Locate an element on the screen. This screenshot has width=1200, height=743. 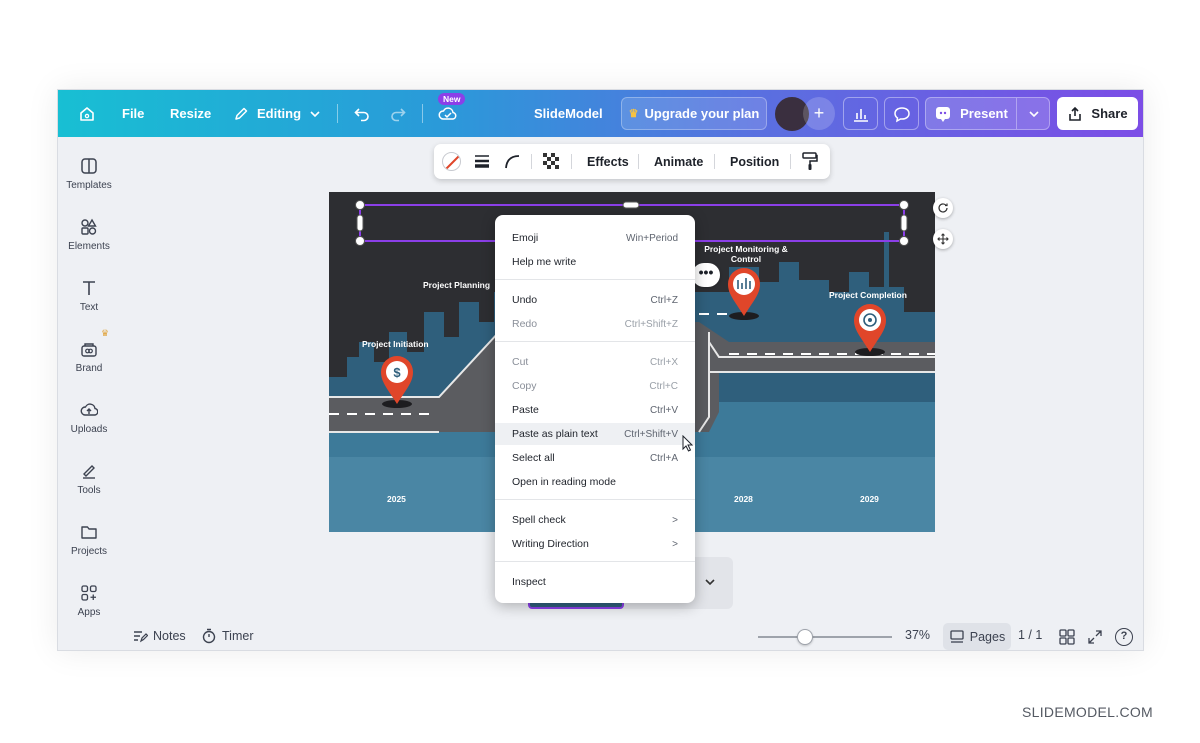
share-button: Share is located at coordinates (1097, 113).